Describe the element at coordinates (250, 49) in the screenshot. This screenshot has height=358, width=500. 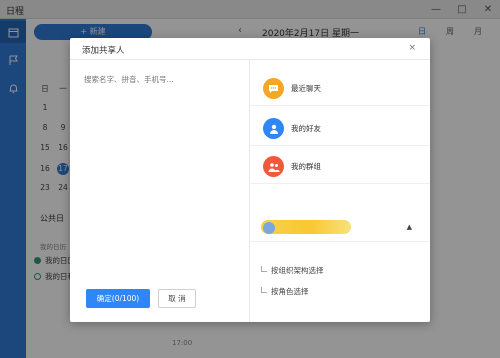
I see `dialog-header: 添加共享人 ×` at that location.